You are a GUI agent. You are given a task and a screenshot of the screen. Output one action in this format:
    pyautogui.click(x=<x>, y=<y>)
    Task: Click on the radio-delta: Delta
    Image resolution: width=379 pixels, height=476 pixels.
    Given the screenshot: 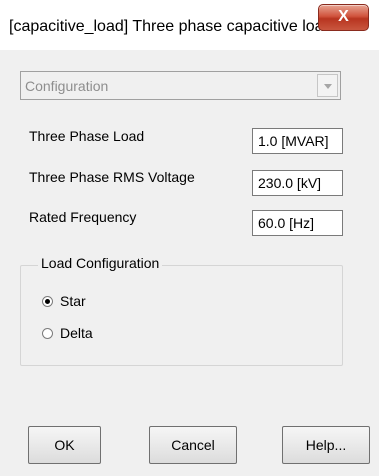 What is the action you would take?
    pyautogui.click(x=67, y=333)
    